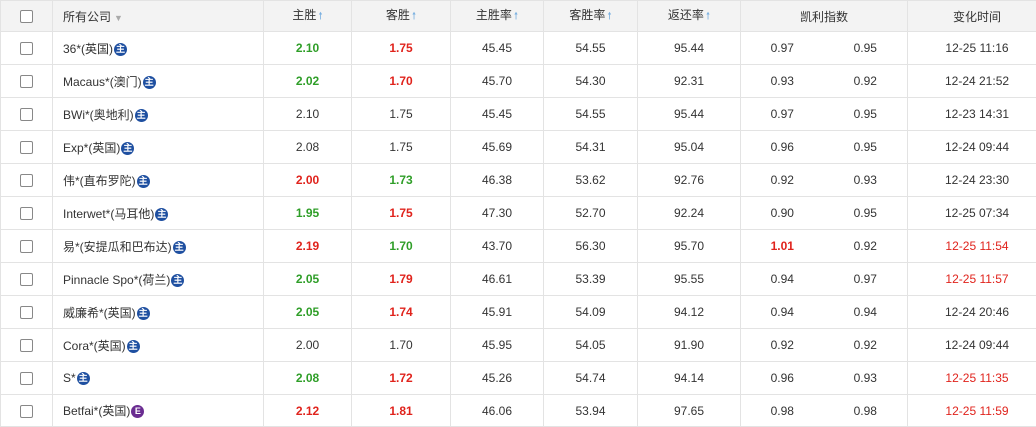 This screenshot has height=427, width=1036. Describe the element at coordinates (590, 48) in the screenshot. I see `away-rate-cell: 54.55` at that location.